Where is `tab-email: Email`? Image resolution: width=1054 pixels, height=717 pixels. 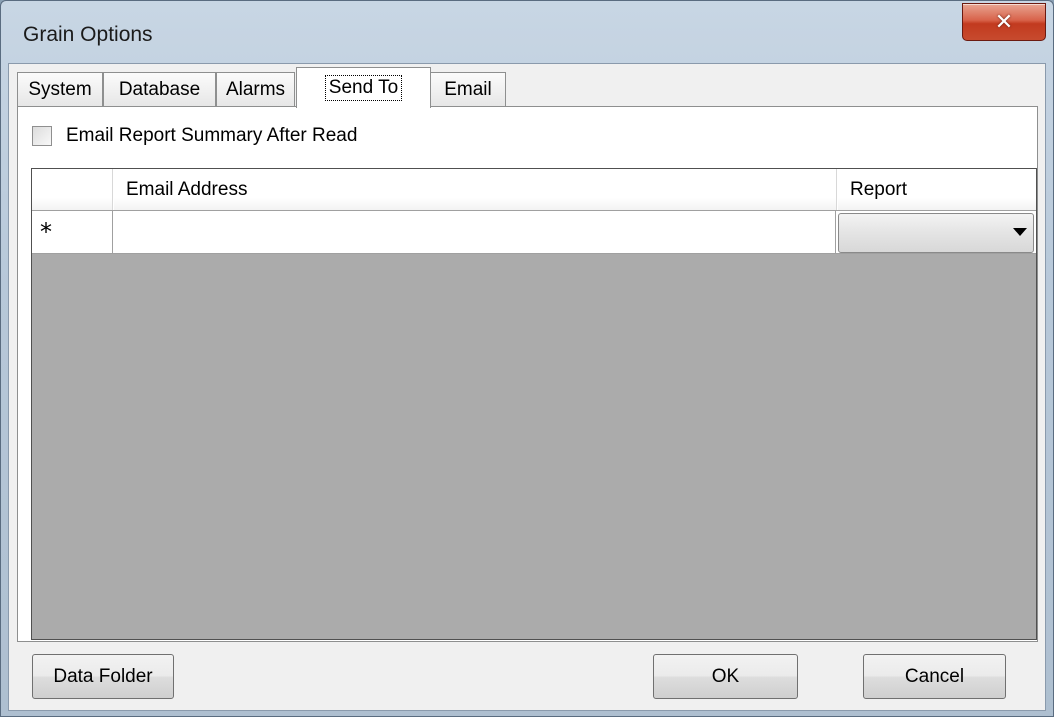 tab-email: Email is located at coordinates (468, 89).